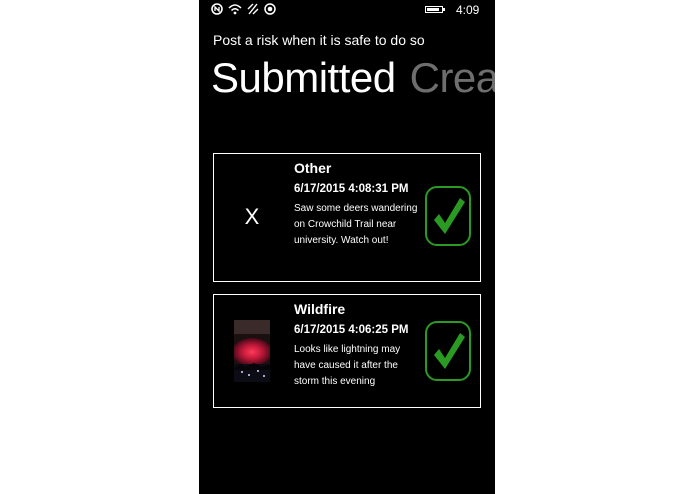 The image size is (695, 494). I want to click on nfc-icon, so click(217, 9).